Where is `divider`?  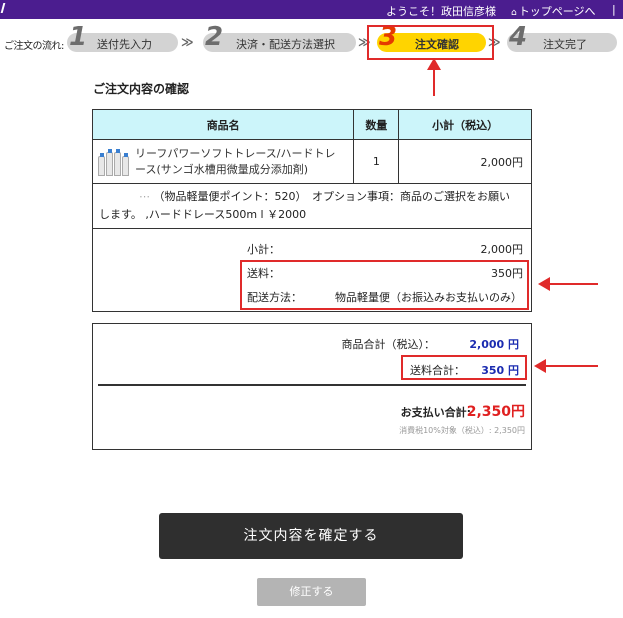
divider is located at coordinates (312, 385).